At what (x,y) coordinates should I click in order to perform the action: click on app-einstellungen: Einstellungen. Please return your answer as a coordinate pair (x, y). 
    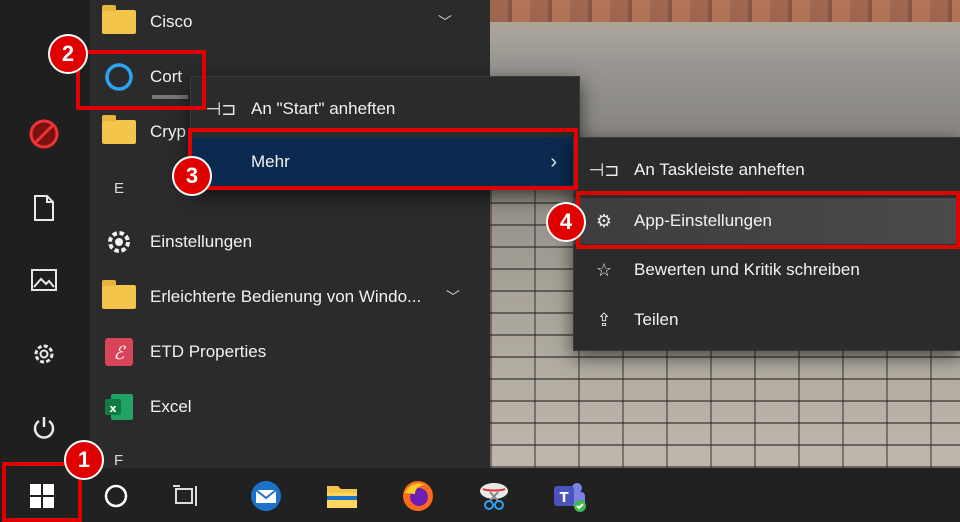
    Looking at the image, I should click on (285, 242).